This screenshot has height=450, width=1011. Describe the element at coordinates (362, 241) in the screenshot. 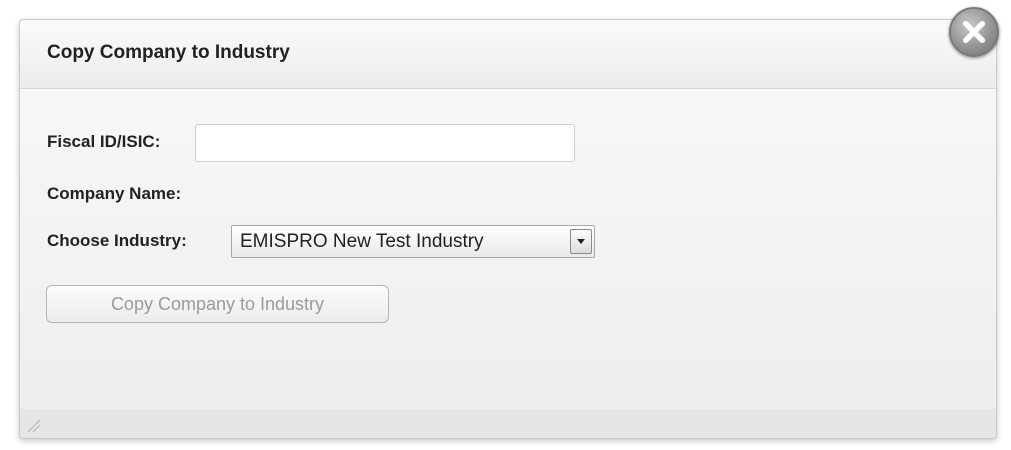

I see `industry-select-value: EMISPRO New Test Industry` at that location.